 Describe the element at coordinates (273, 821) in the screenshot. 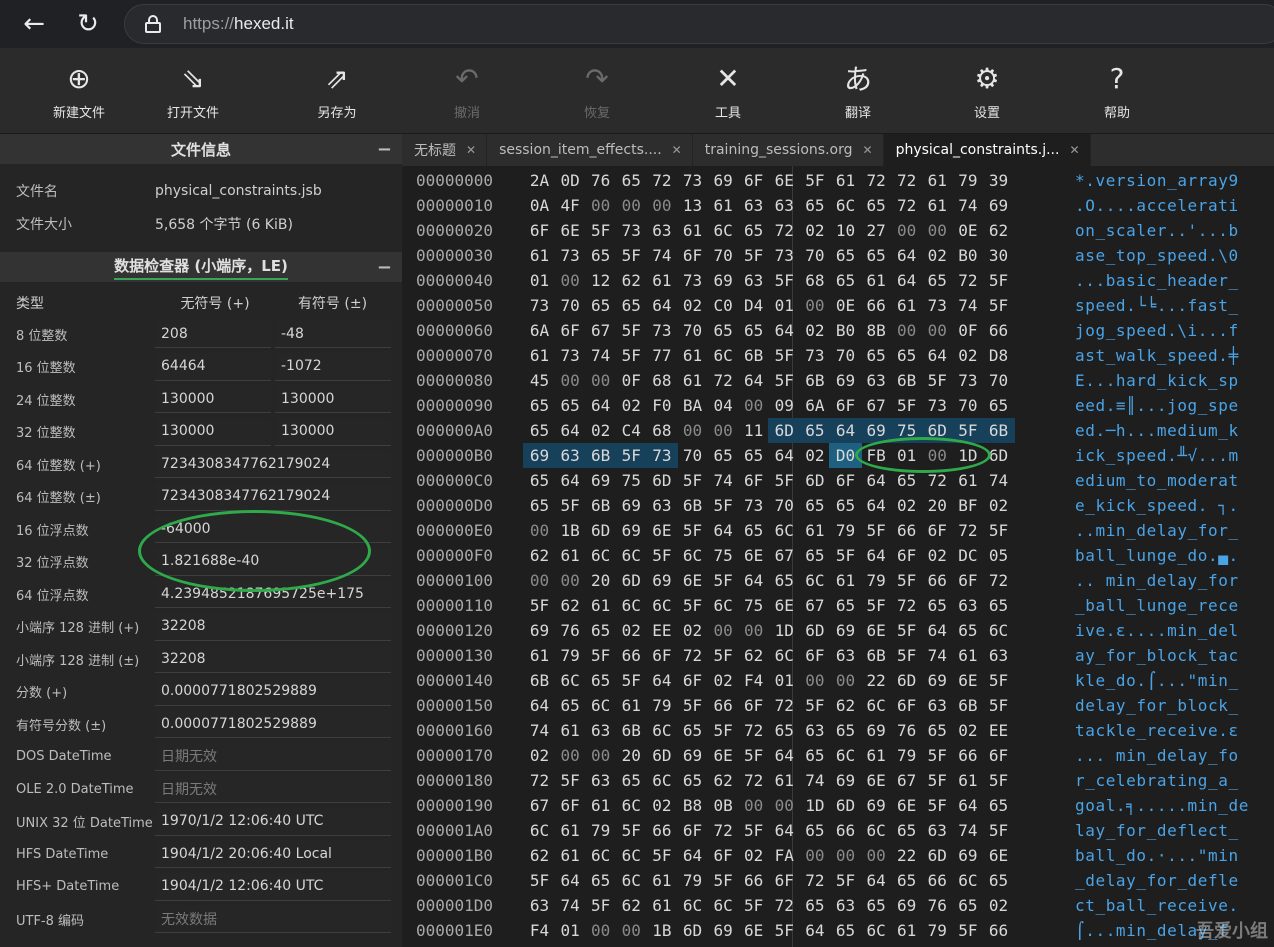

I see `inspector-value: 1970/1/2 12:06:40 UTC` at that location.